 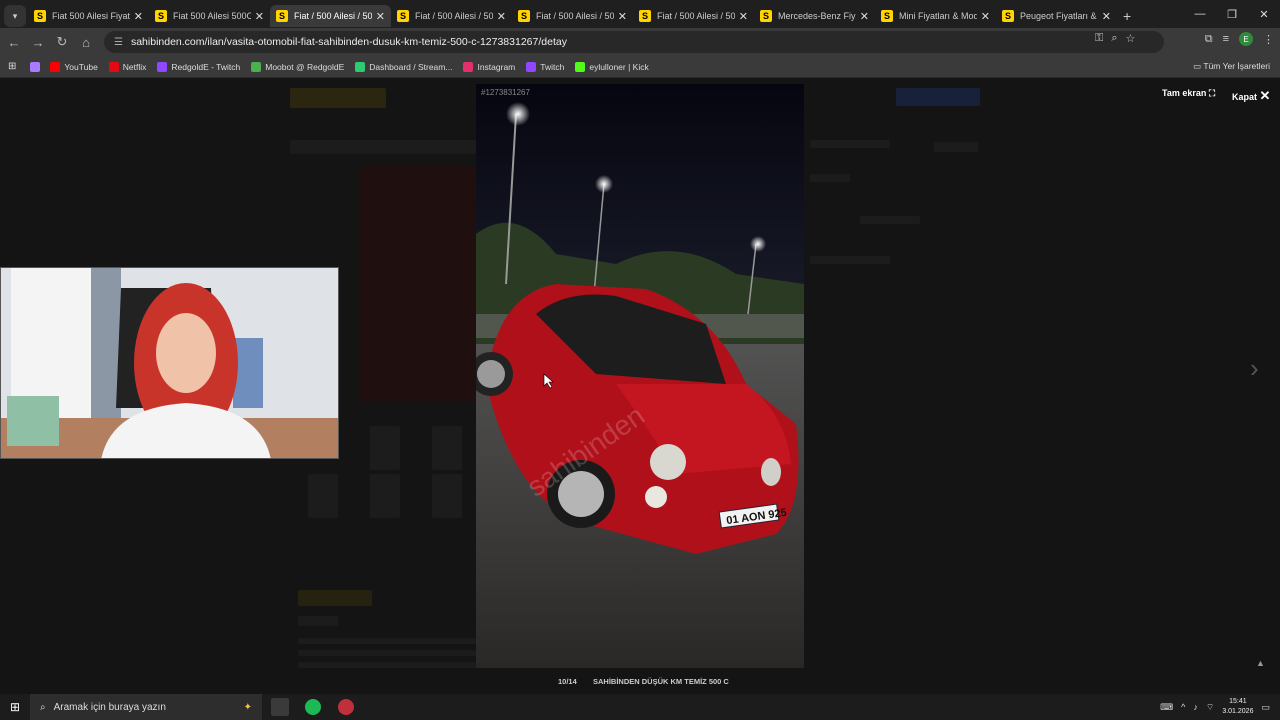 What do you see at coordinates (505, 92) in the screenshot?
I see `photo-id: #1273831267` at bounding box center [505, 92].